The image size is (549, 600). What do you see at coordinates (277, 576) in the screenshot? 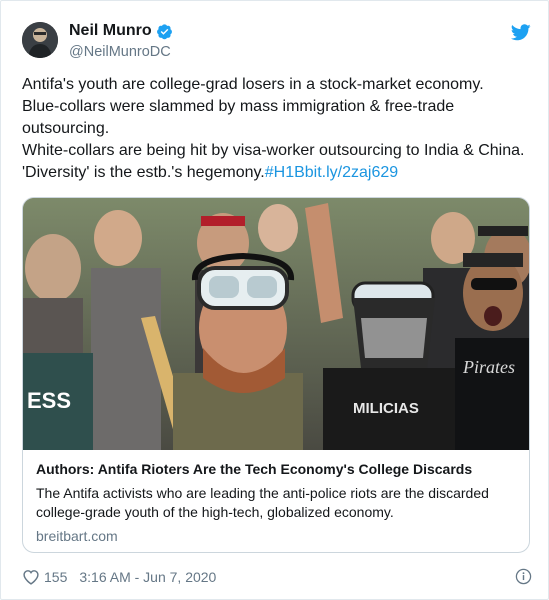
I see `tweet-footer: 155 3:16 AM - Jun 7, 2020` at bounding box center [277, 576].